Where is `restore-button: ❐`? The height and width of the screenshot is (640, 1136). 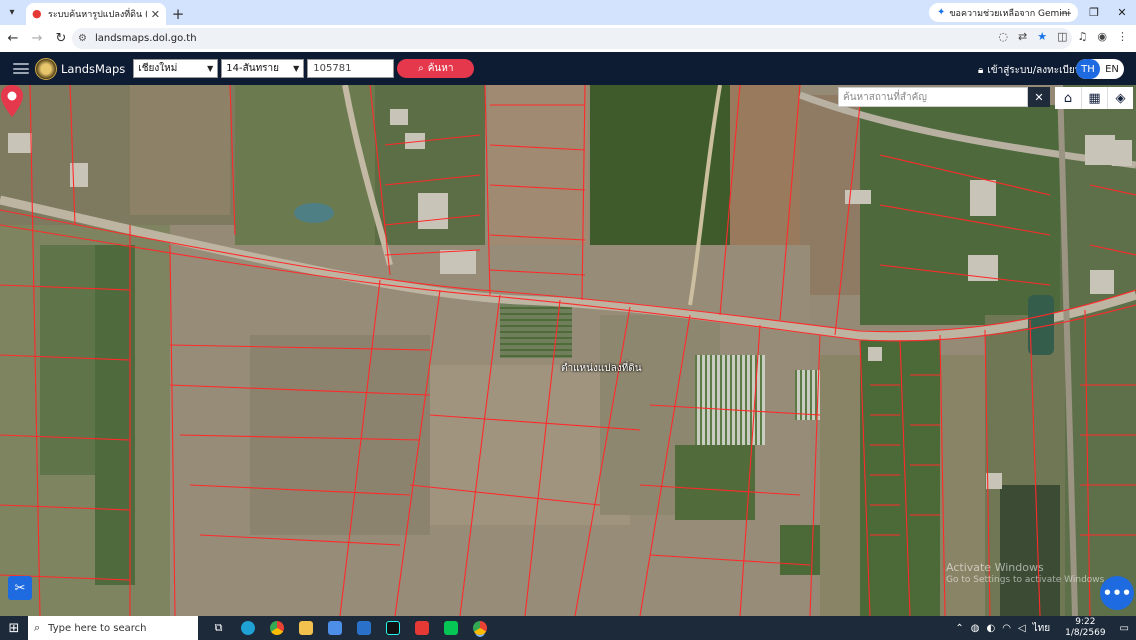
restore-button: ❐ is located at coordinates (1094, 12).